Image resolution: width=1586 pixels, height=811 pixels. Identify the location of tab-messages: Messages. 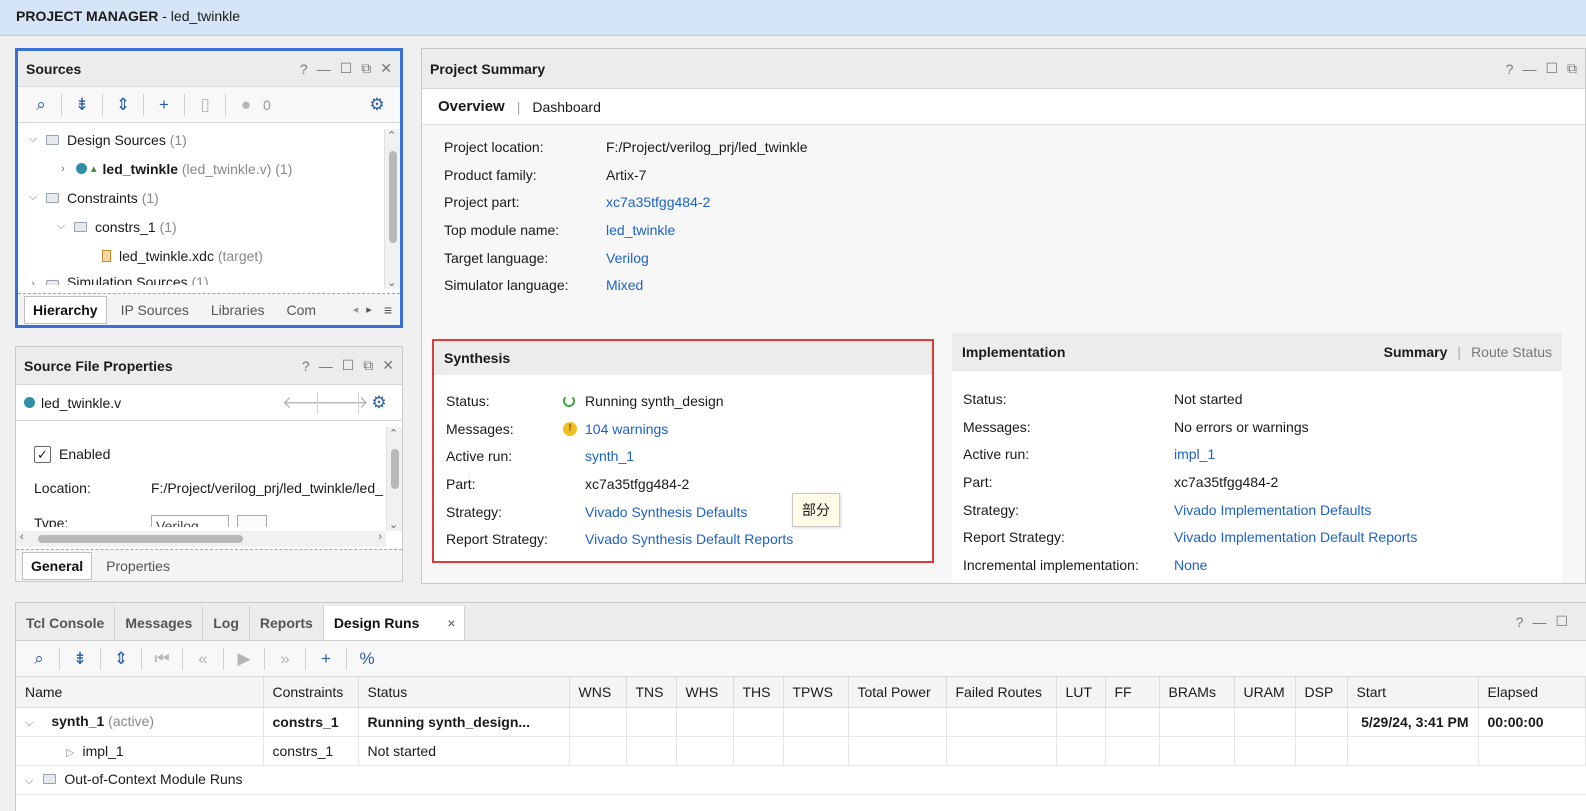
(159, 623).